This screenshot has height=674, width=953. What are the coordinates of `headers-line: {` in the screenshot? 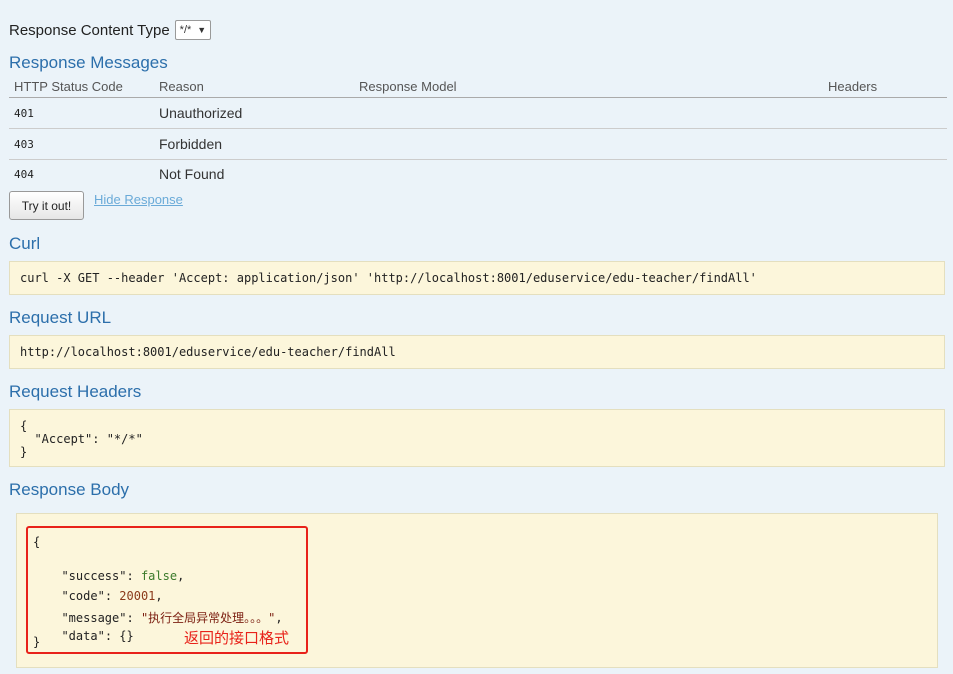 It's located at (24, 426).